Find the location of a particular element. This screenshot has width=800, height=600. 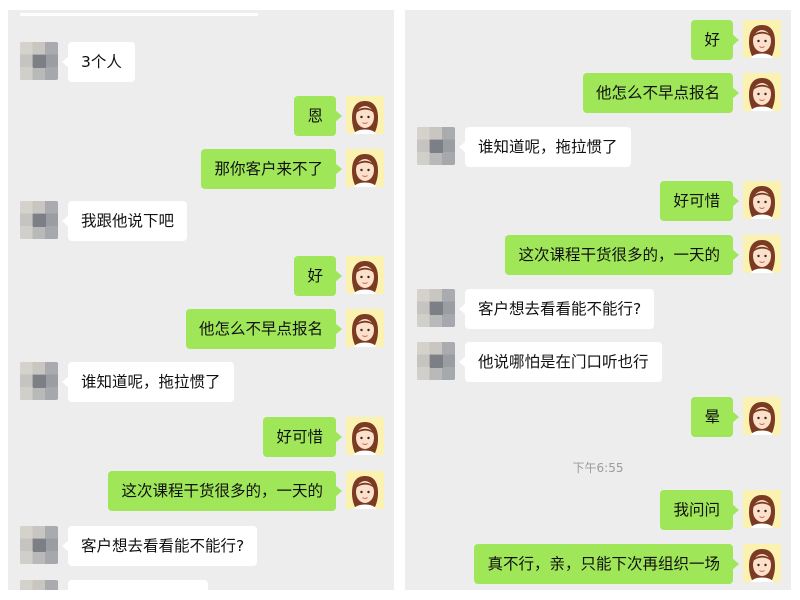

message-row: 恩 is located at coordinates (201, 116).